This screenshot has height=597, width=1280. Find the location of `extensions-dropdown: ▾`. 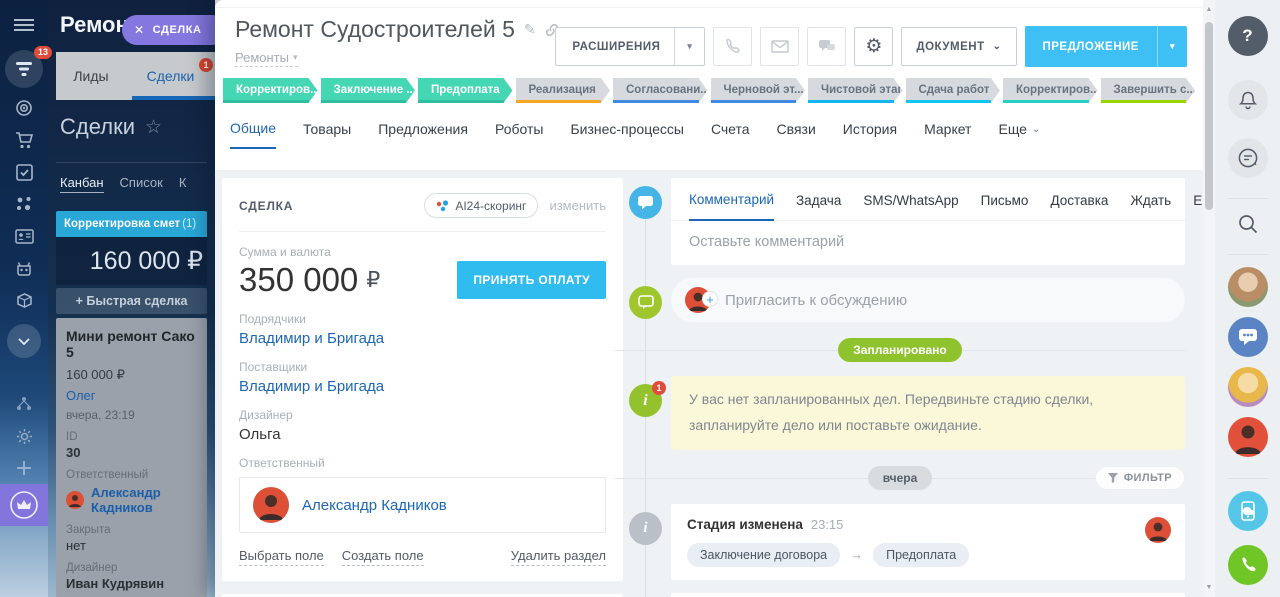

extensions-dropdown: ▾ is located at coordinates (689, 46).